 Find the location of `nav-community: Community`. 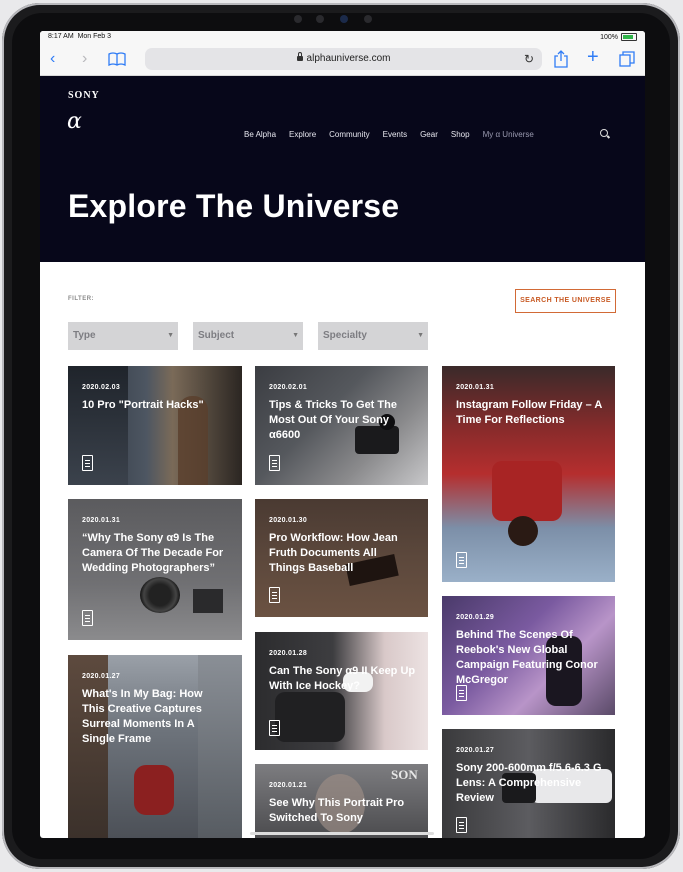

nav-community: Community is located at coordinates (349, 134).